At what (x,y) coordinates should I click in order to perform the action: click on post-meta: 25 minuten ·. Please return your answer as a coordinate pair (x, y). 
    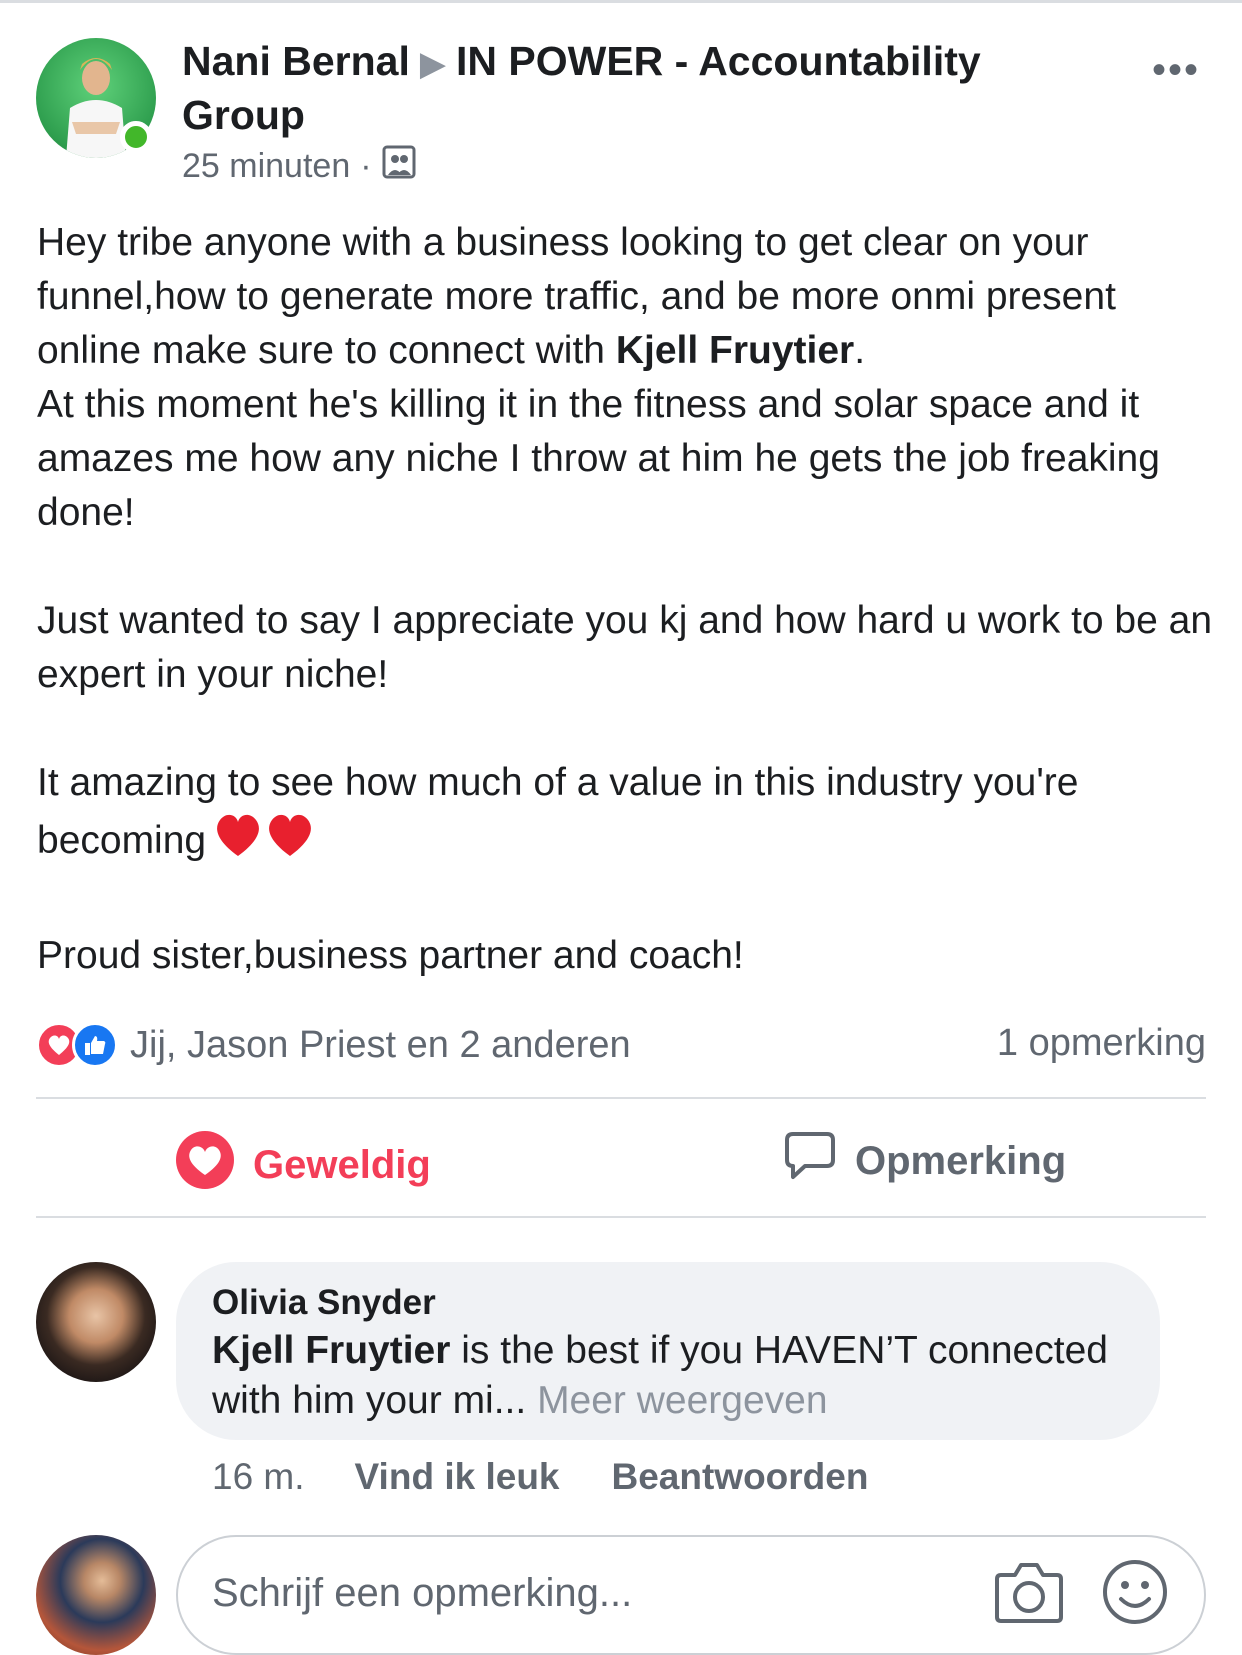
    Looking at the image, I should click on (299, 166).